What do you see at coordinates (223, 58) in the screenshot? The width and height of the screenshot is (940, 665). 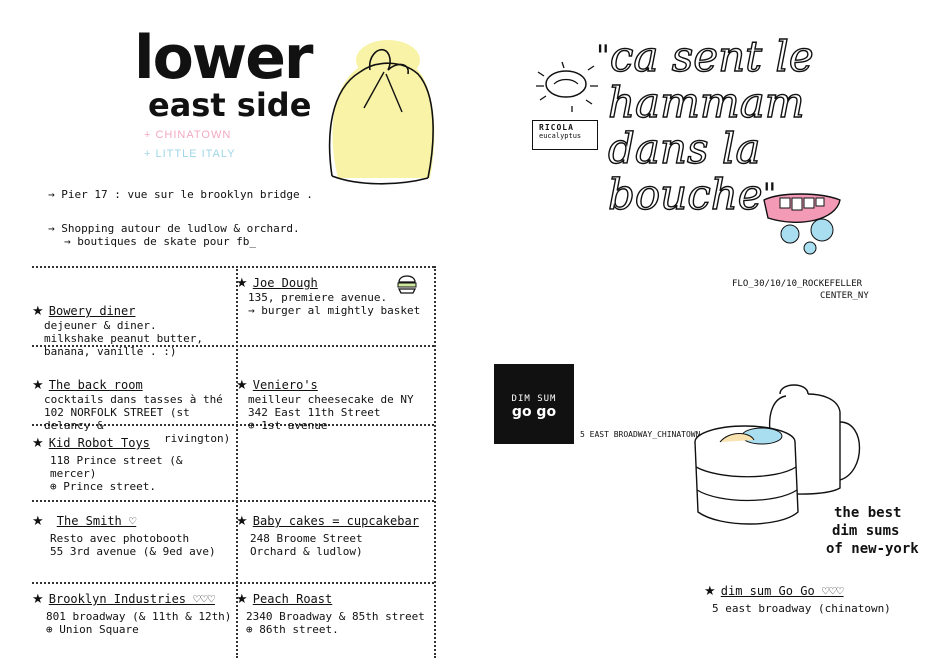 I see `page-title: lower` at bounding box center [223, 58].